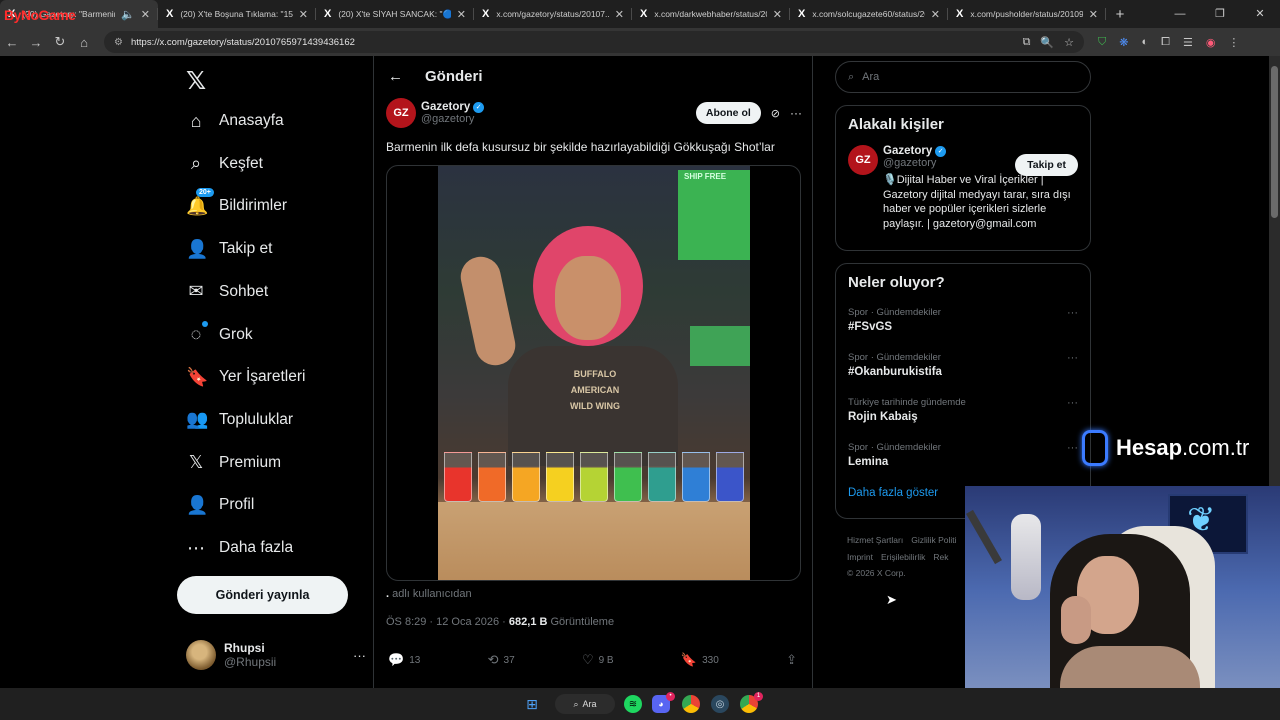 This screenshot has width=1280, height=720. Describe the element at coordinates (532, 704) in the screenshot. I see `windows-start-icon: ⊞` at that location.